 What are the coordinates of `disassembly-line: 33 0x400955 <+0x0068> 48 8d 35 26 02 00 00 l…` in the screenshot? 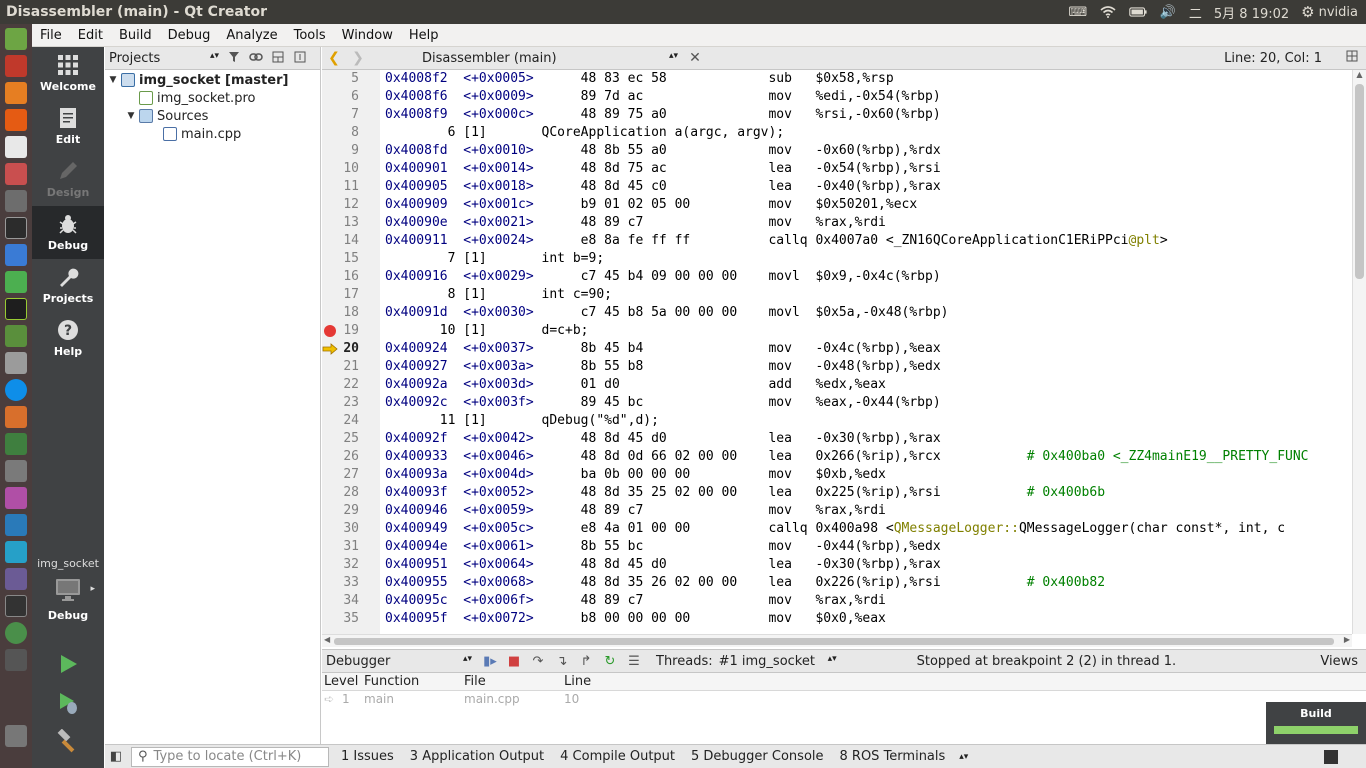 It's located at (837, 583).